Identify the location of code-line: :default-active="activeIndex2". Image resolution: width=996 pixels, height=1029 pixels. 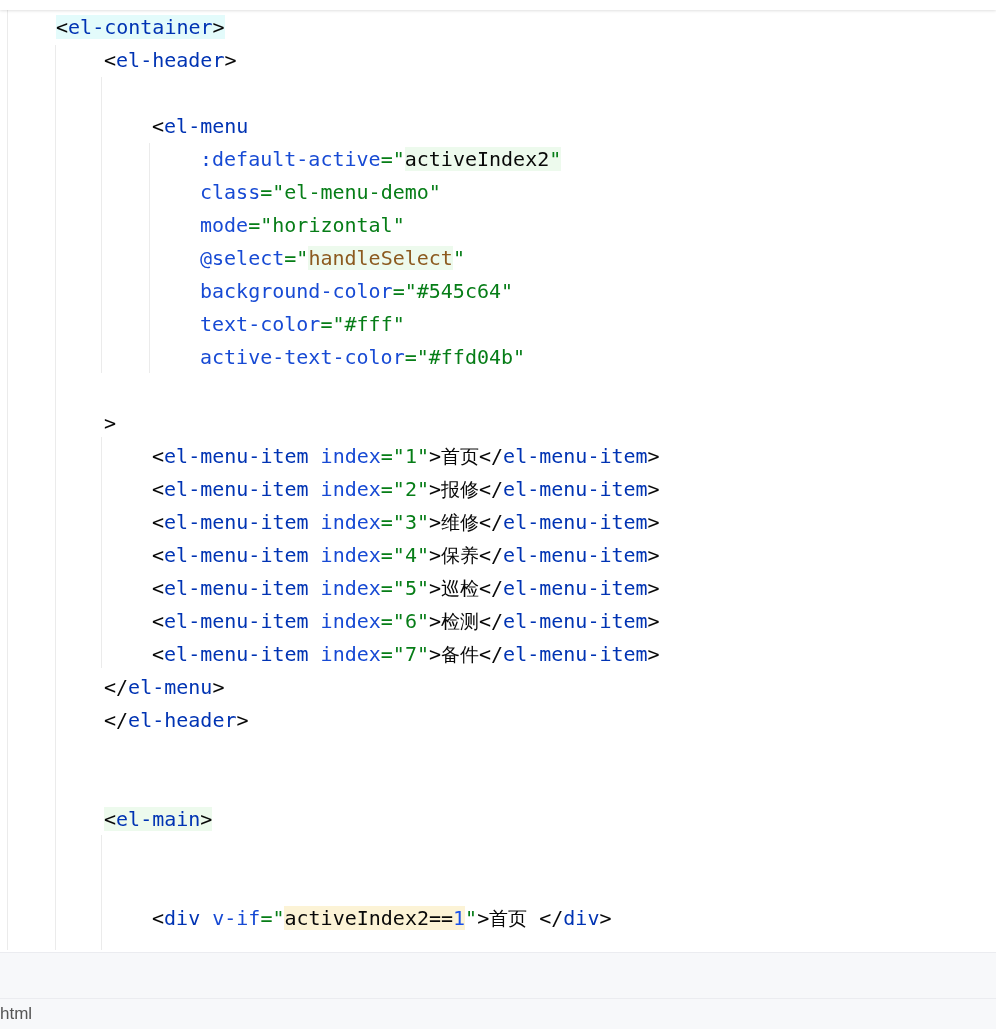
(381, 159).